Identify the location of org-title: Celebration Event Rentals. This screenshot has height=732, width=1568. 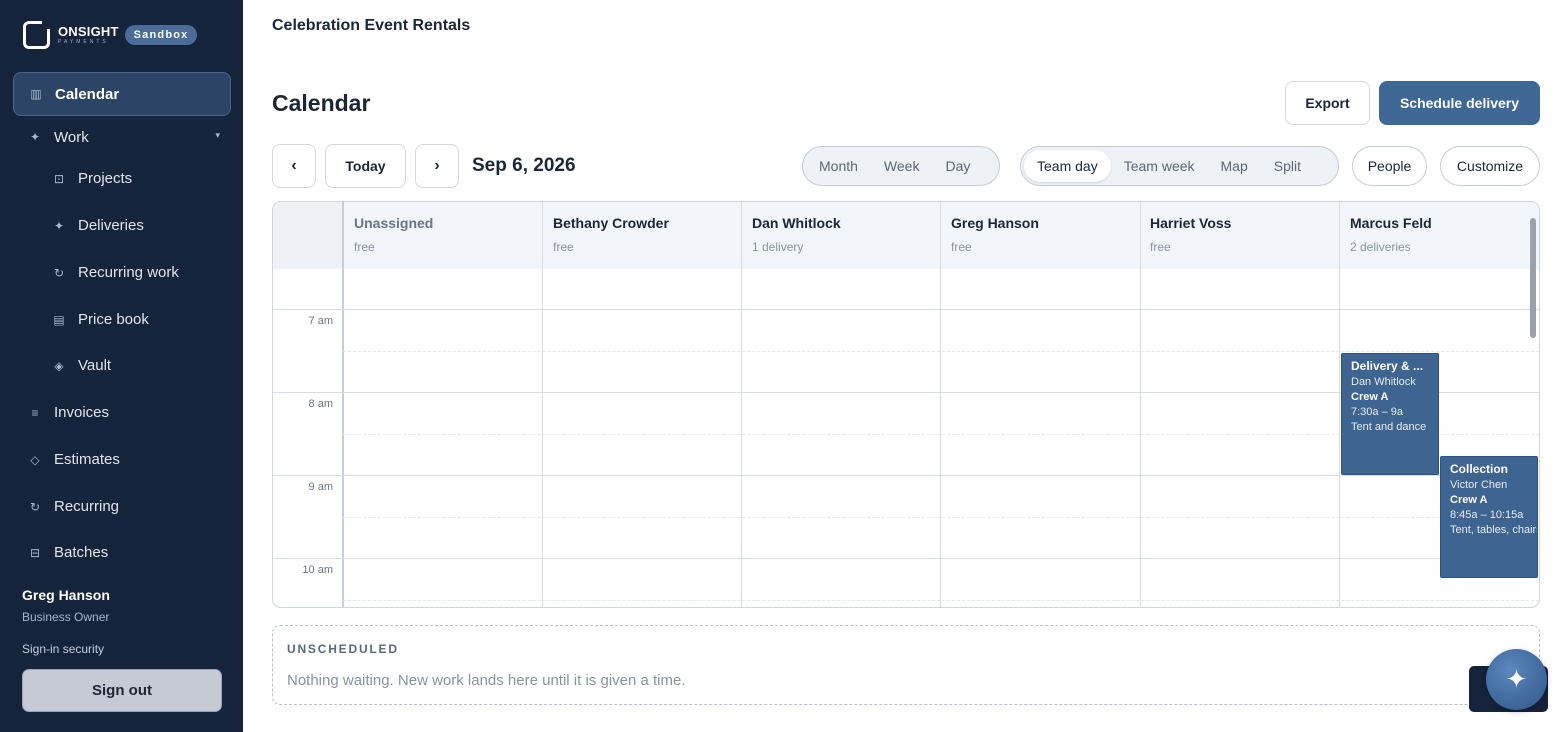
(371, 25).